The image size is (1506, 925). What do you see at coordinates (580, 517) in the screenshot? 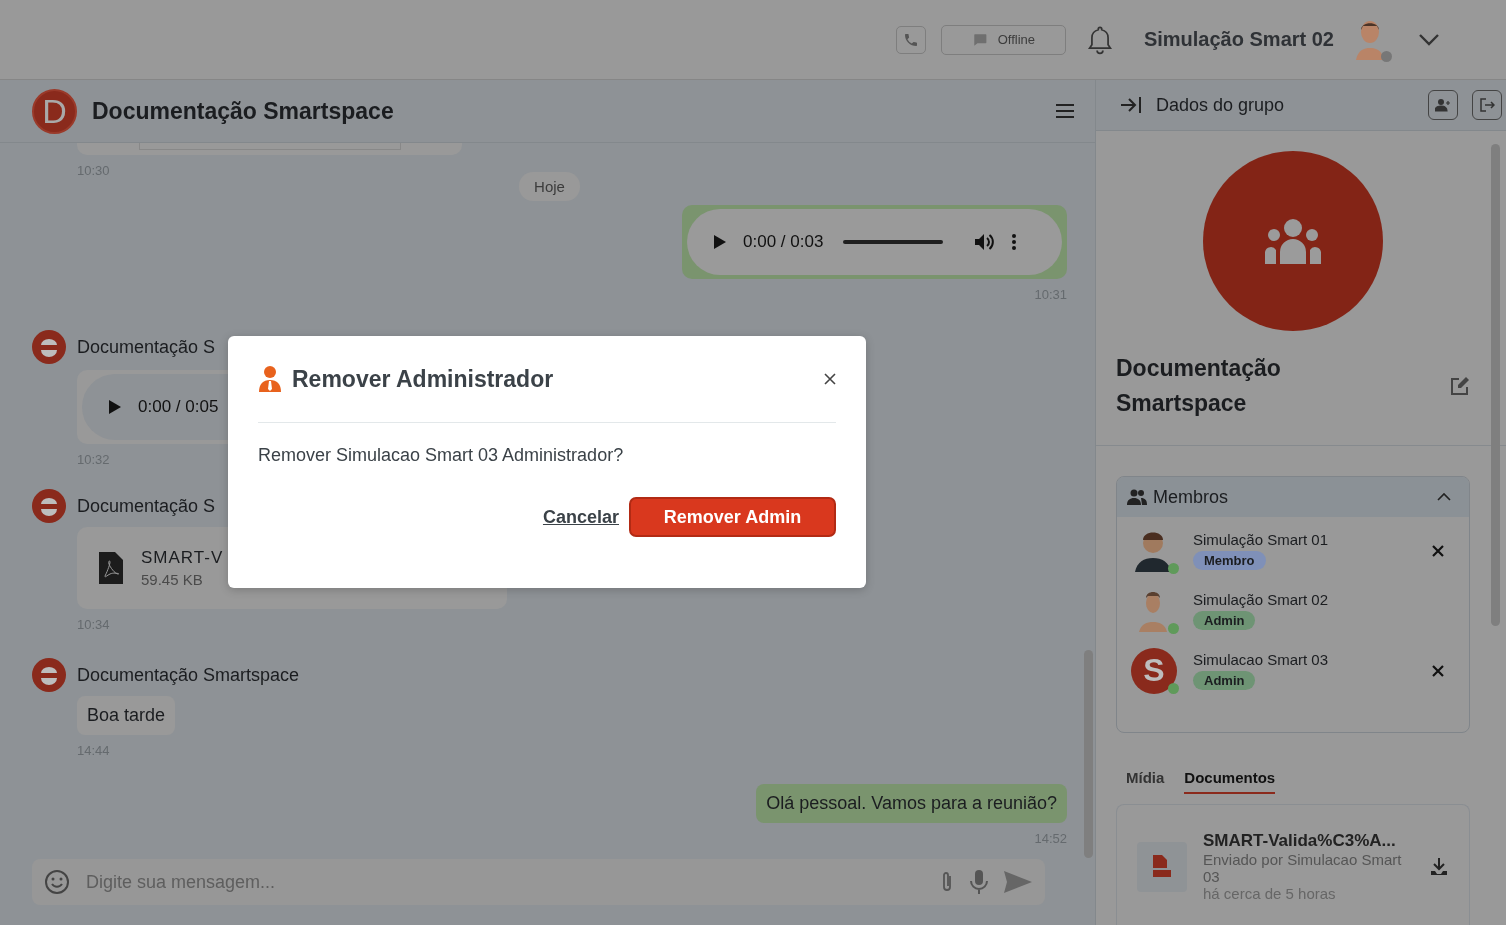
I see `cancel-link: Cancelar` at bounding box center [580, 517].